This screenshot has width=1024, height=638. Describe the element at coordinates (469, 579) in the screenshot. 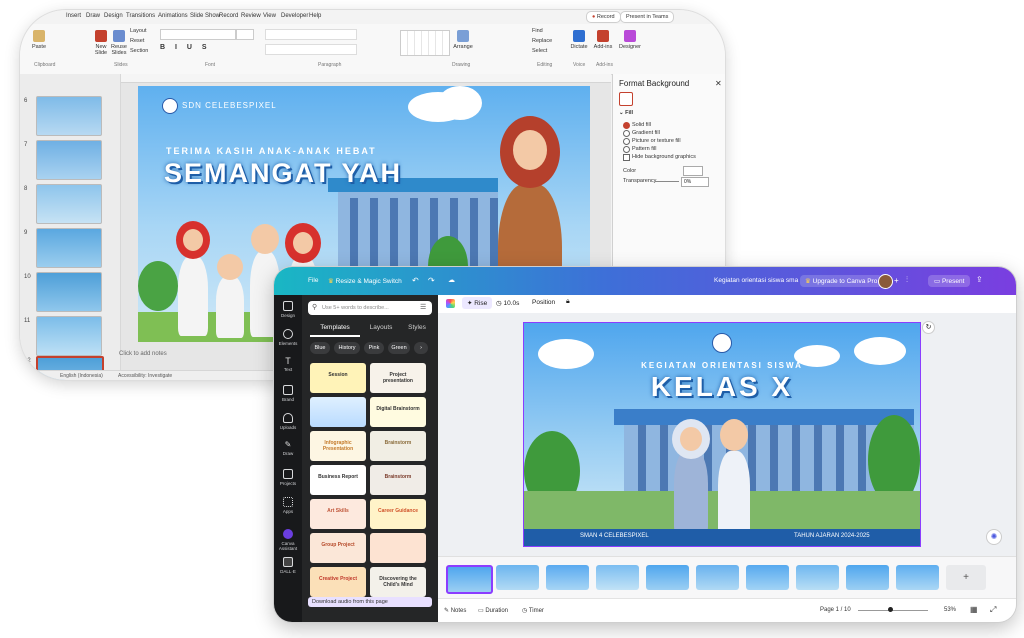

I see `page-thumbnail-selected` at that location.